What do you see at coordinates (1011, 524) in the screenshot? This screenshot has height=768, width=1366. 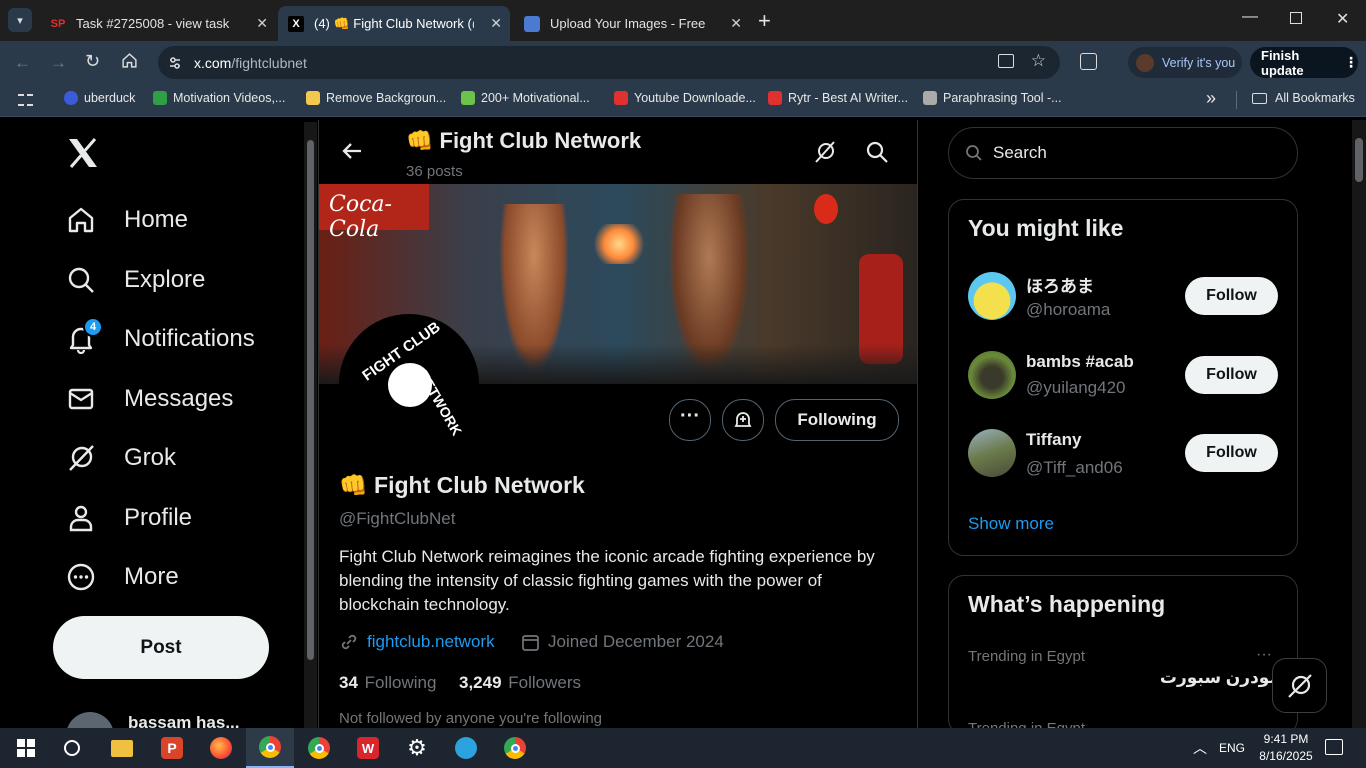 I see `show-more-link: Show more` at bounding box center [1011, 524].